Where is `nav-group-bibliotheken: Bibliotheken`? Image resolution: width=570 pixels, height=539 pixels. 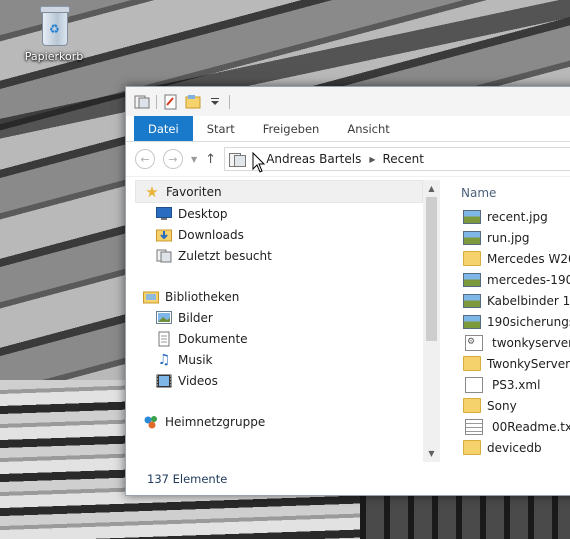
nav-group-bibliotheken: Bibliotheken is located at coordinates (279, 296).